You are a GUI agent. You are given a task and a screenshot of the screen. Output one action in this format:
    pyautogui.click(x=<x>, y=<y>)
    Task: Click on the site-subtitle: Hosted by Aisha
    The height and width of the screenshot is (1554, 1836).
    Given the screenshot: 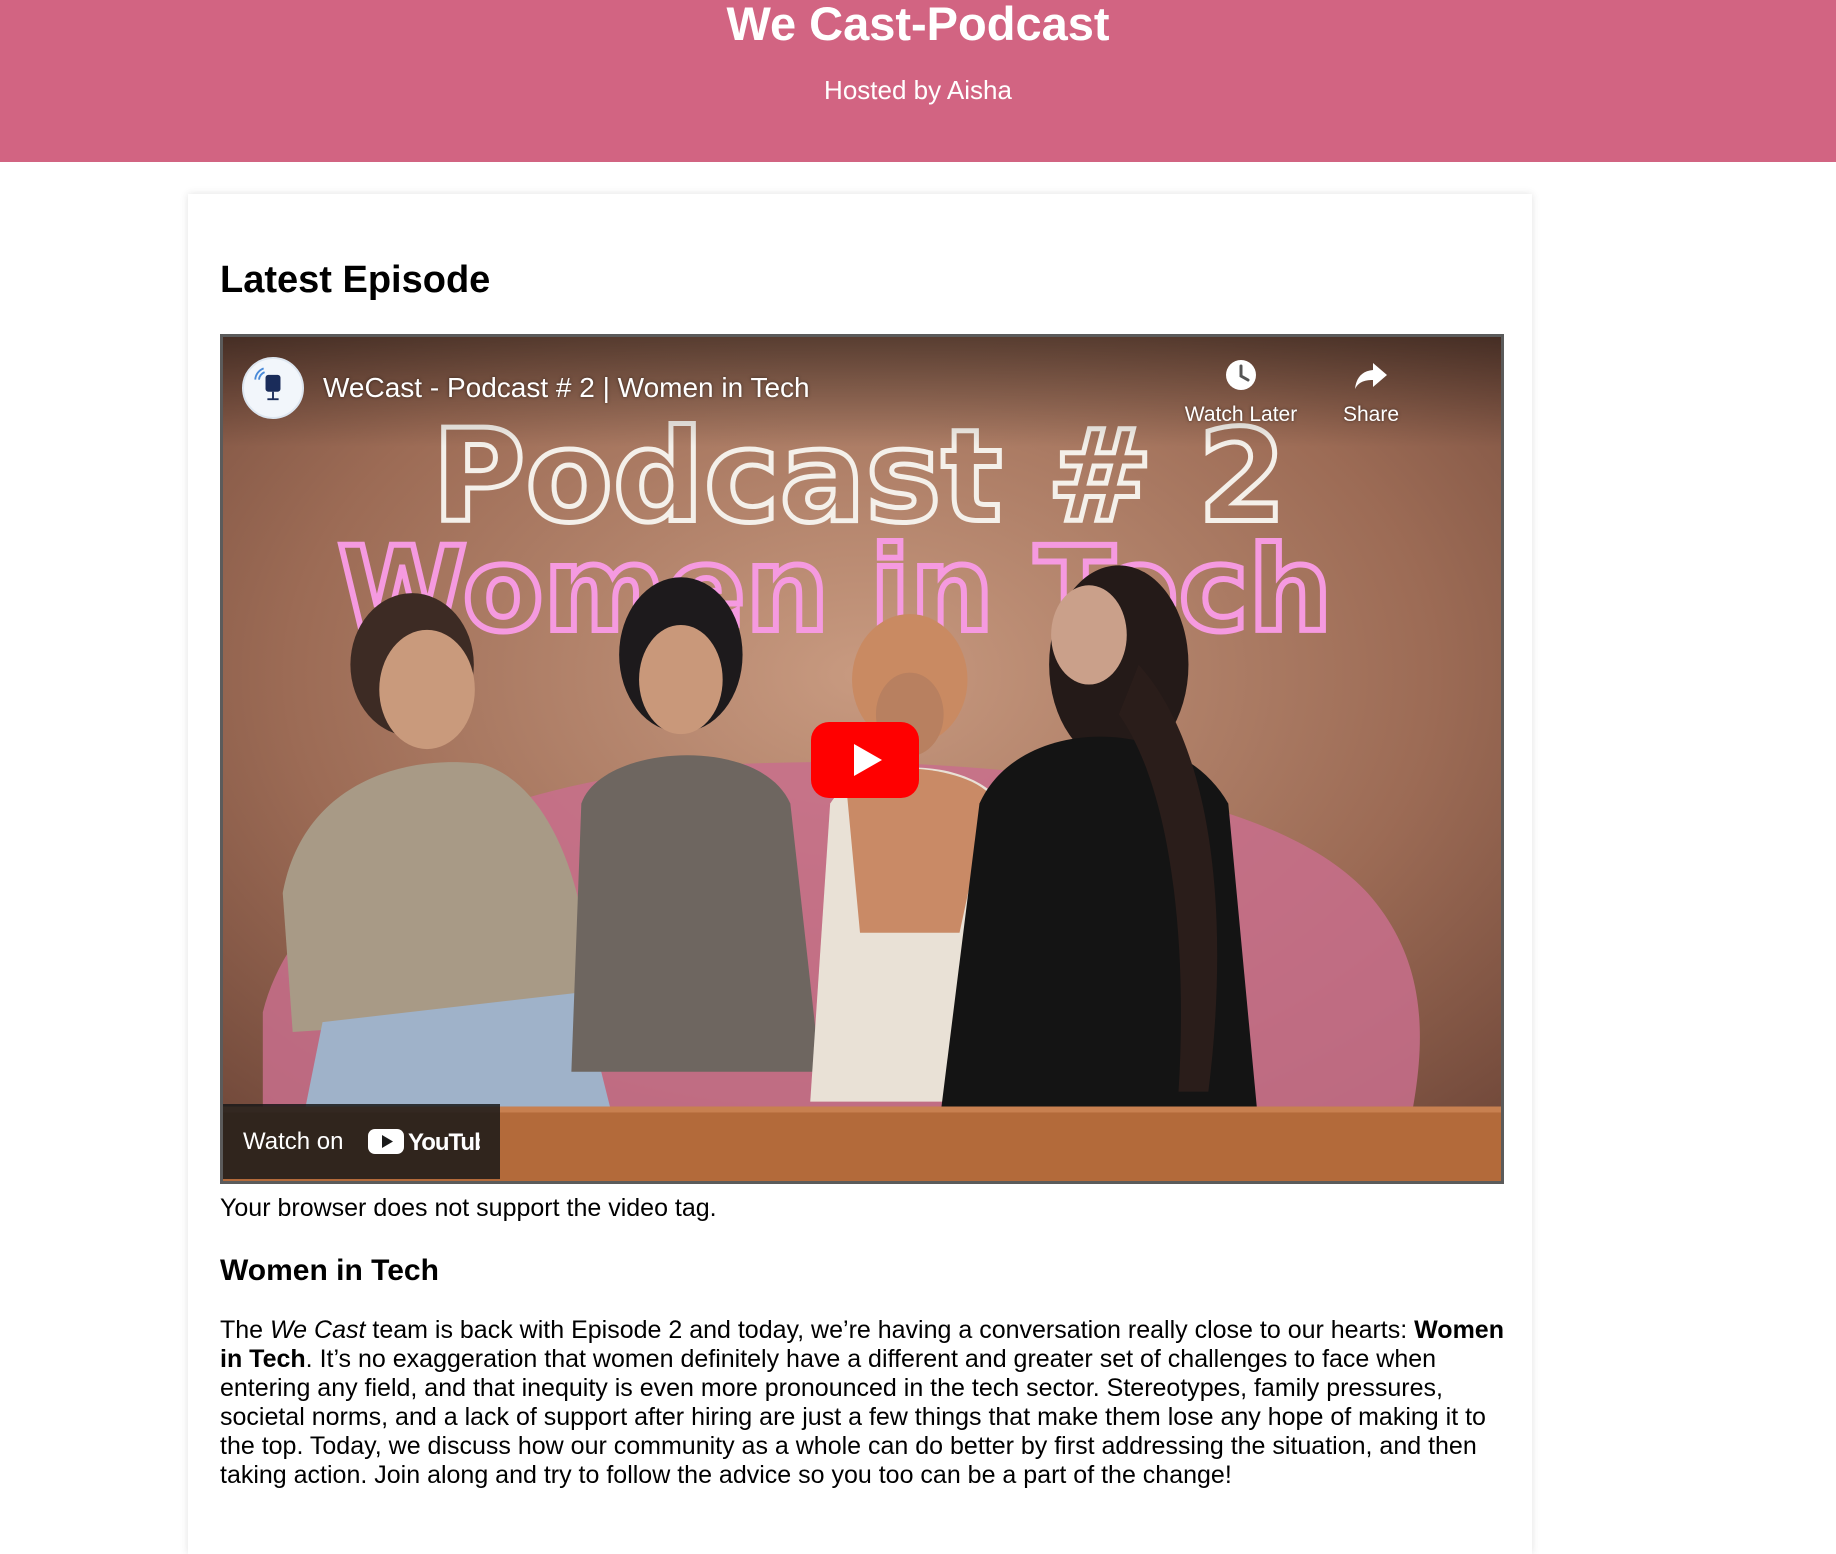 What is the action you would take?
    pyautogui.click(x=918, y=90)
    